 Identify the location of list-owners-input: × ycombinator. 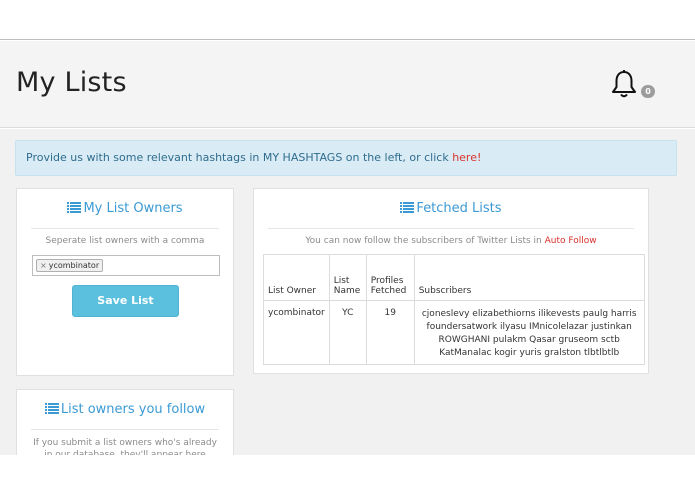
(126, 265).